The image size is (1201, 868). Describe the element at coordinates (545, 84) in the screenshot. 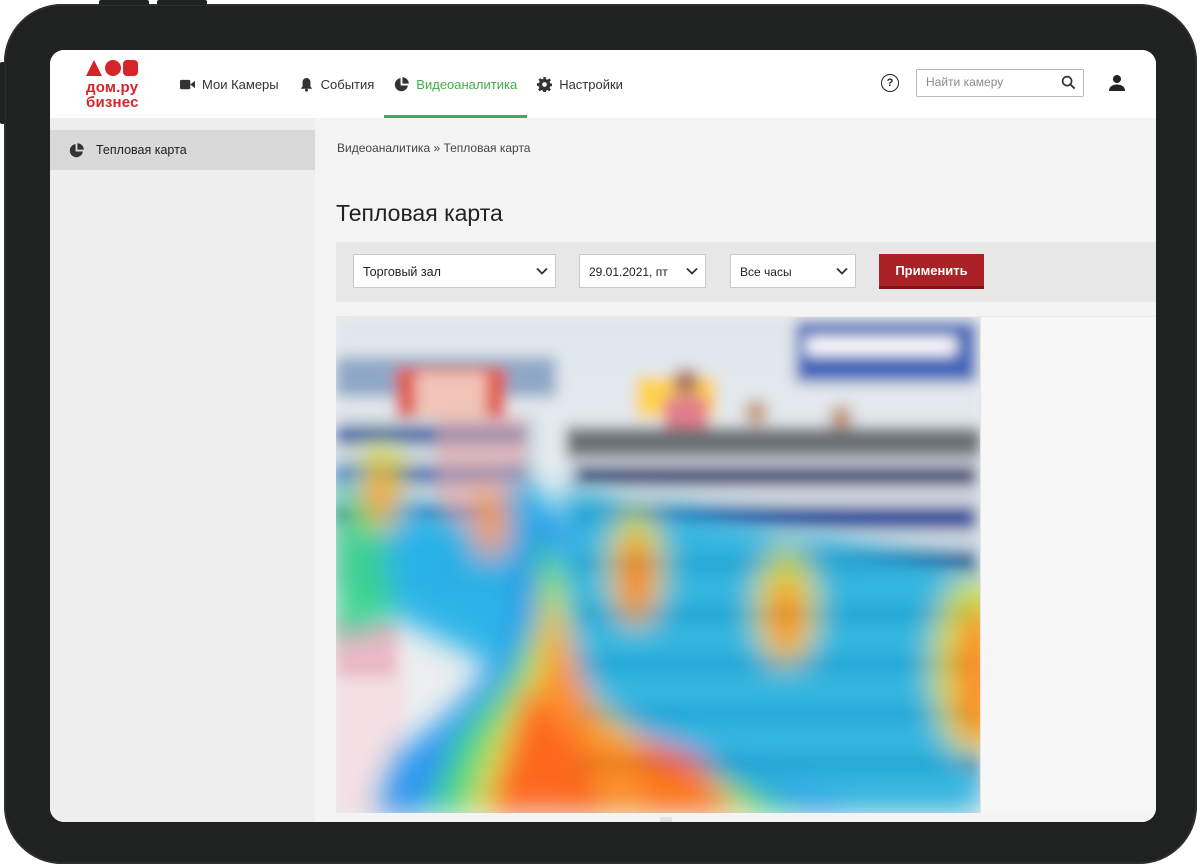

I see `gear-icon` at that location.